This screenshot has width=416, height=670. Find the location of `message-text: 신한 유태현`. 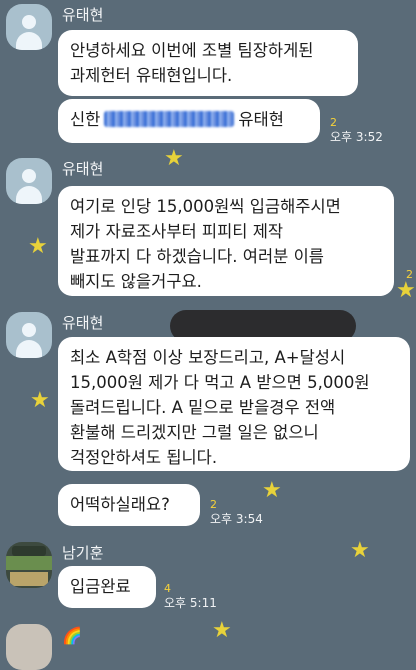

message-text: 신한 유태현 is located at coordinates (189, 119).